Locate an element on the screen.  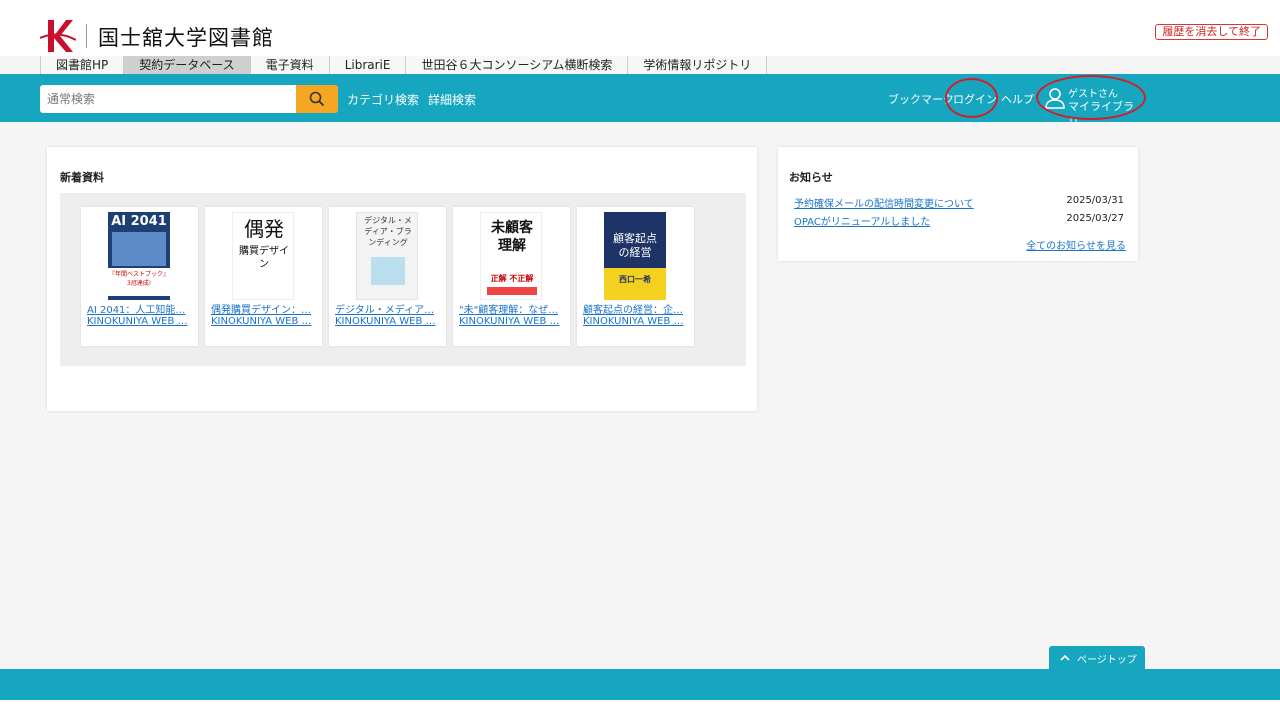
book-cover: AI 2041 『年間ベストブック』3冠達成! is located at coordinates (139, 256).